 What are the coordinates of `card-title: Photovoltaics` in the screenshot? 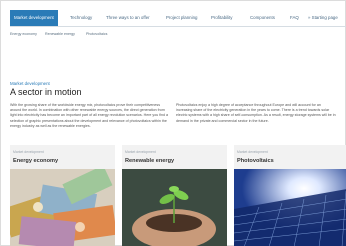 It's located at (255, 161).